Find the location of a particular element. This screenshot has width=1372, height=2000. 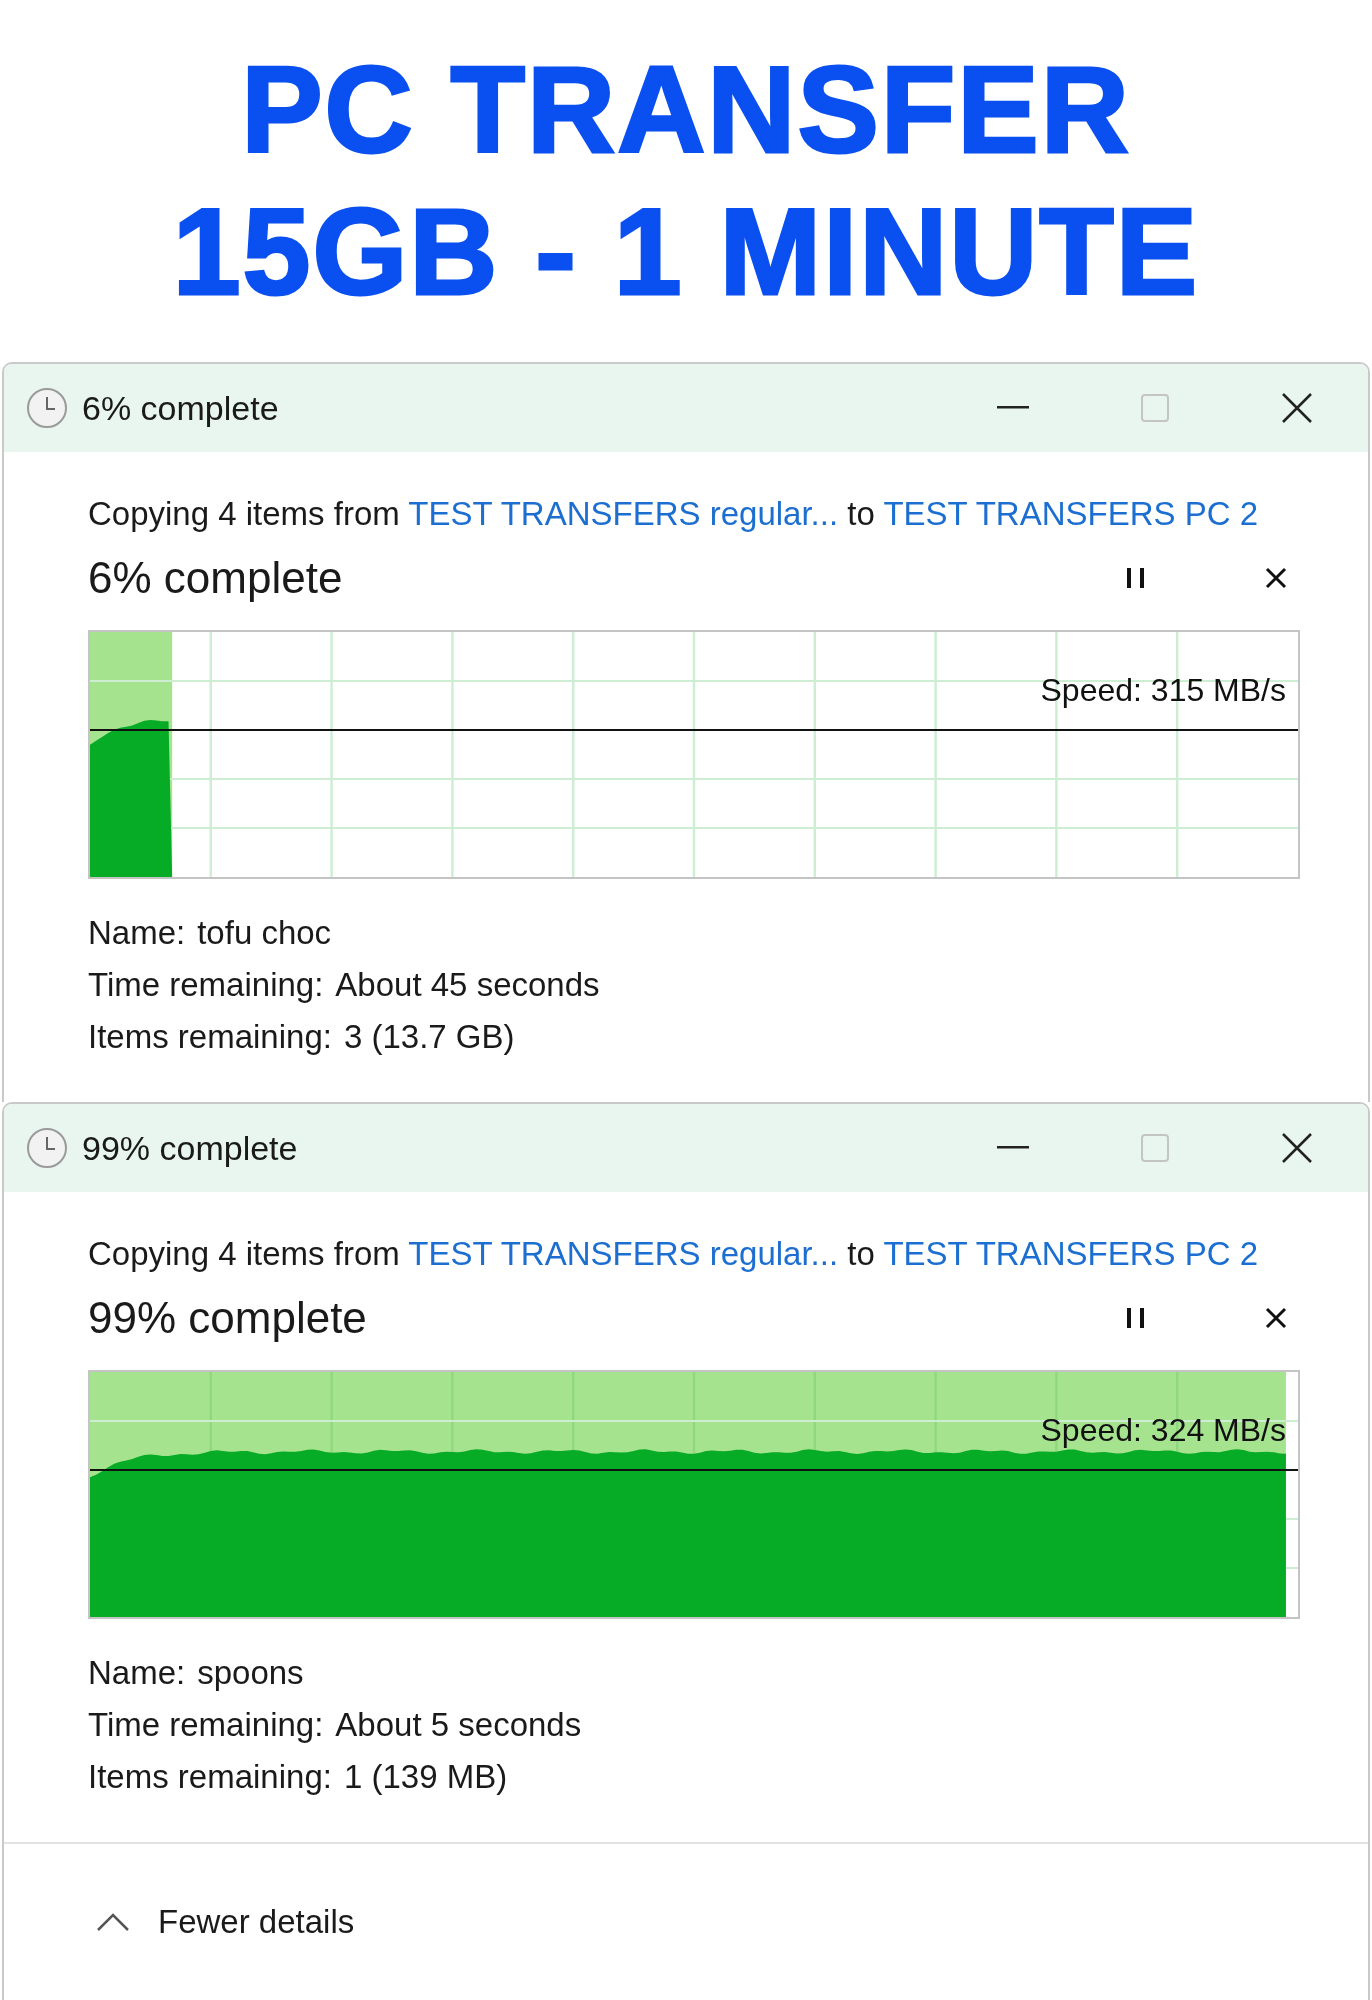

details-toggle: Fewer details is located at coordinates (225, 1922).